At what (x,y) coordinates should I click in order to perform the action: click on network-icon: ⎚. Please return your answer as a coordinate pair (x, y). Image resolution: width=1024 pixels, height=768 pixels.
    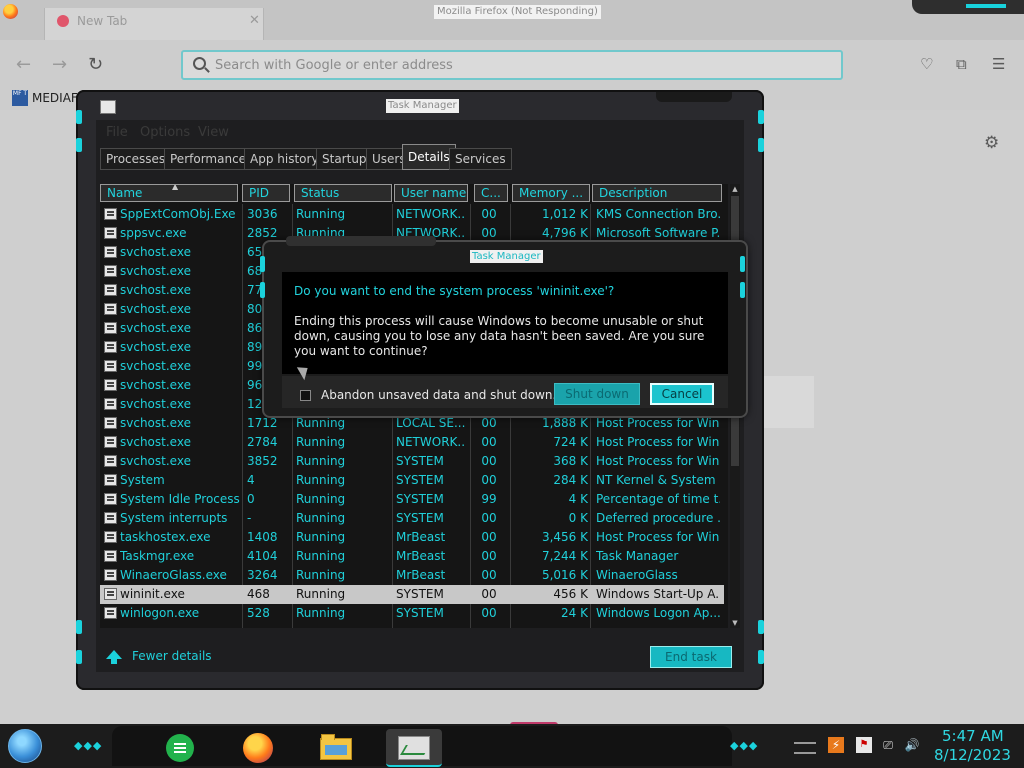
    Looking at the image, I should click on (888, 745).